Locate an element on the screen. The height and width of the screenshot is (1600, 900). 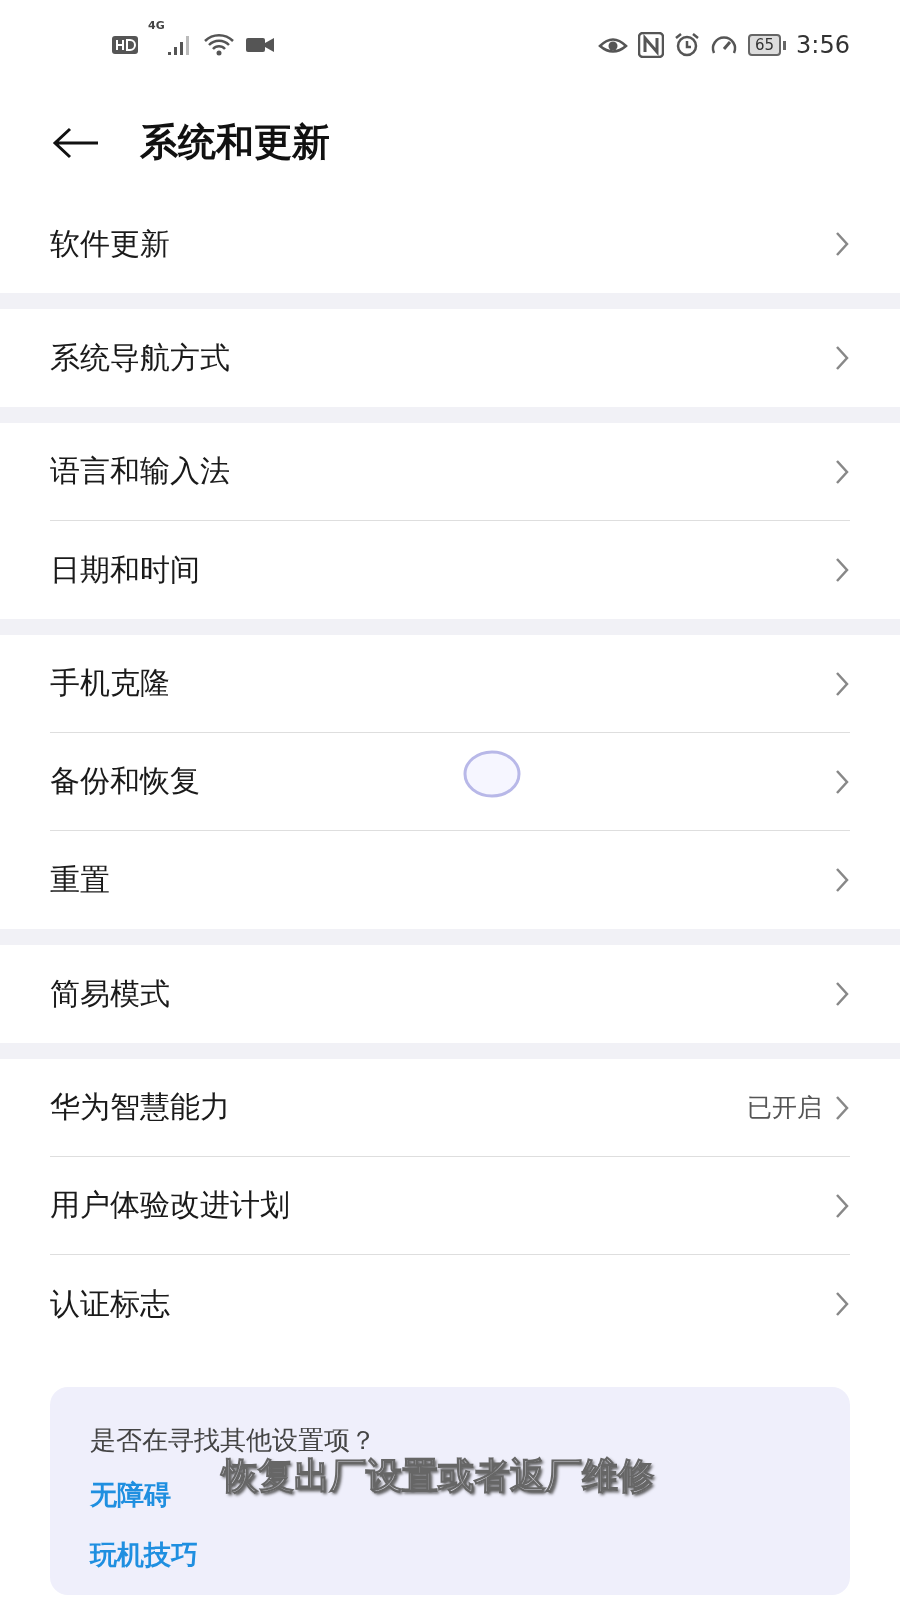
settings-row: 软件更新 is located at coordinates (450, 244).